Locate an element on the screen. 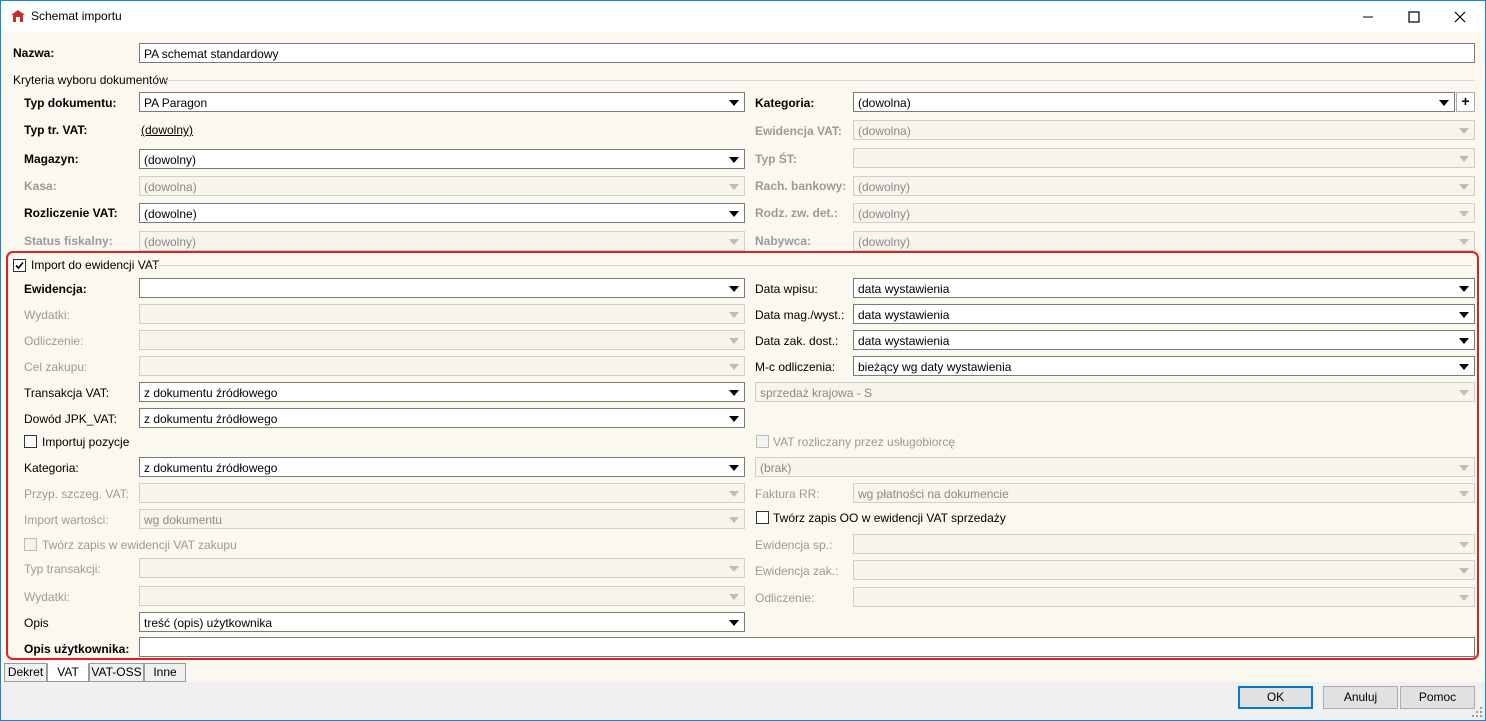  close-button is located at coordinates (1460, 16).